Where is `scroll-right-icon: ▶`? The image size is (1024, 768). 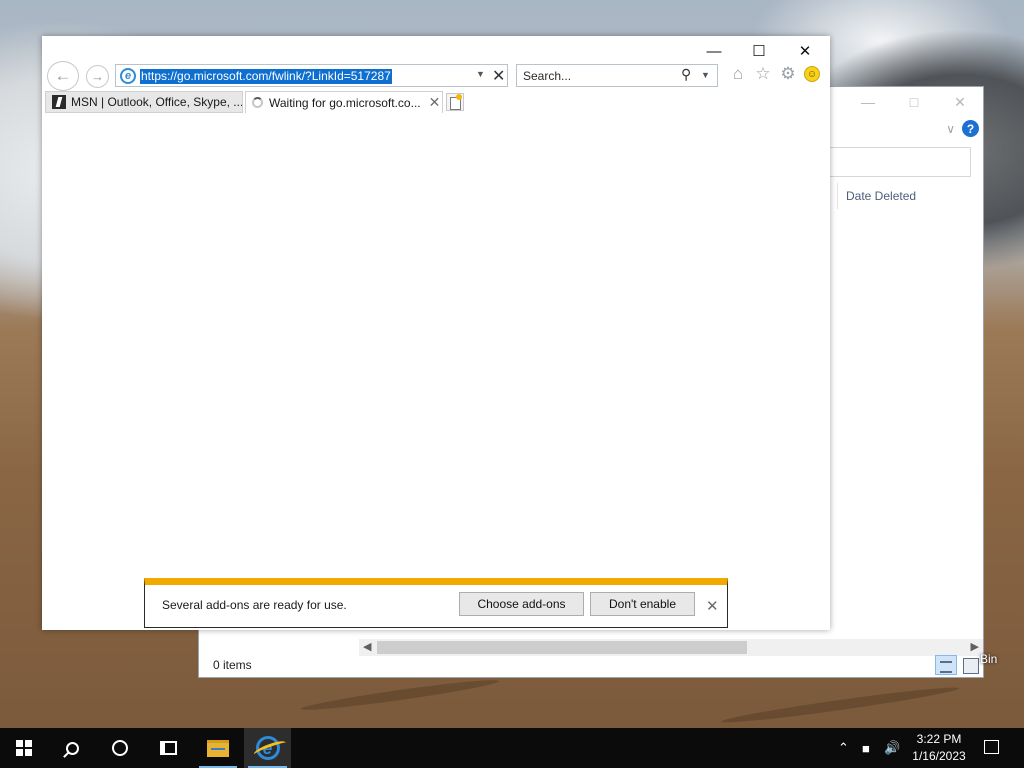 scroll-right-icon: ▶ is located at coordinates (975, 646).